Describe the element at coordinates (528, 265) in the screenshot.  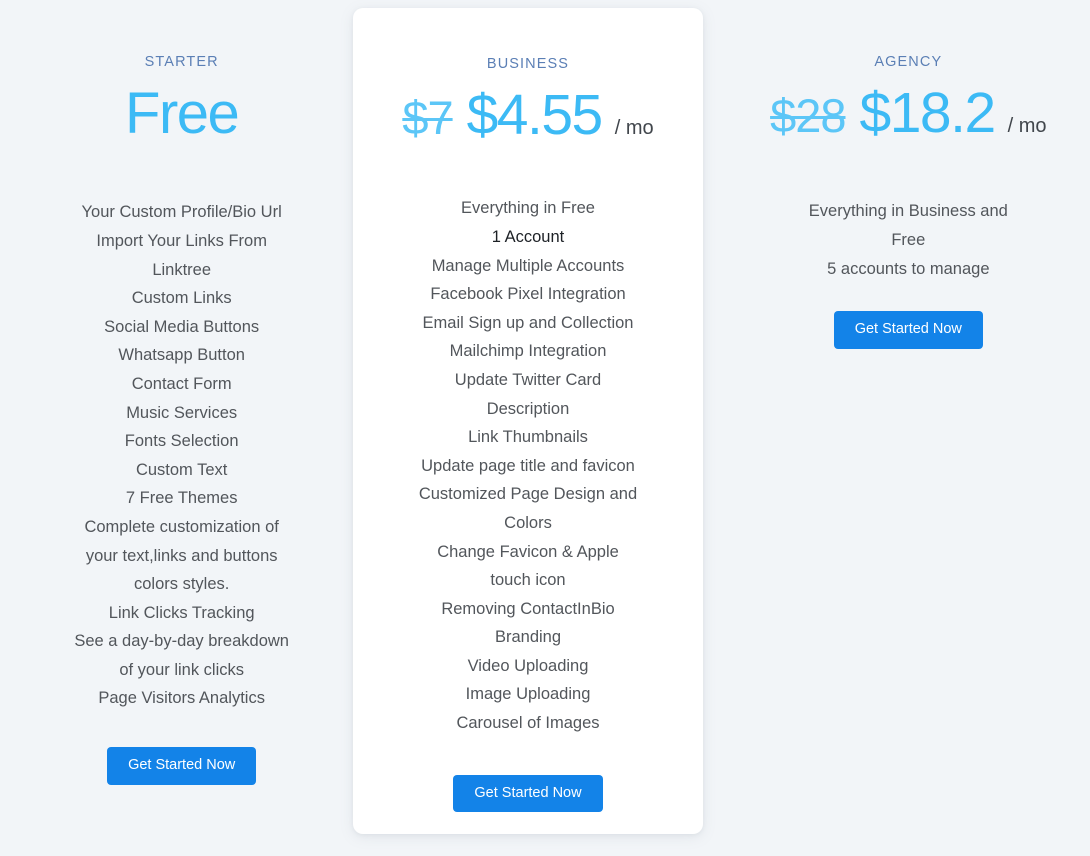
I see `feature-item: Manage Multiple Accounts` at that location.